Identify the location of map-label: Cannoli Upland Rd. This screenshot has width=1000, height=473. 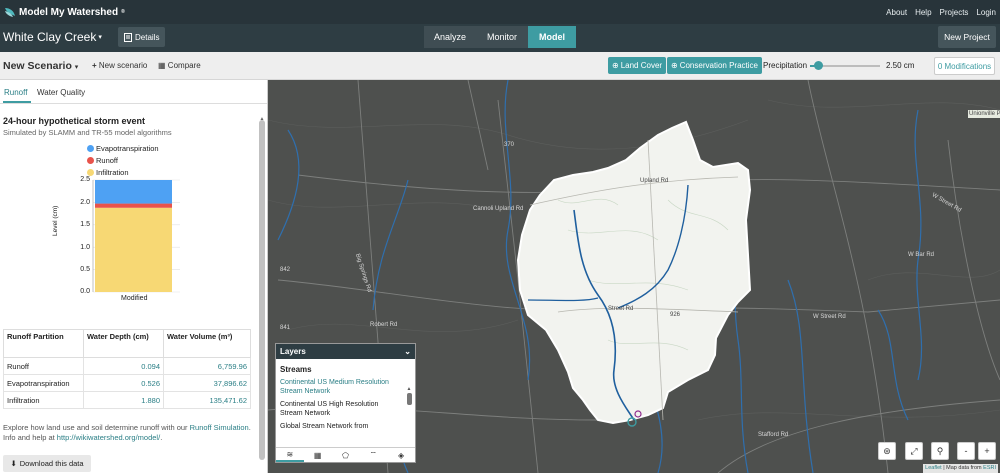
(498, 209).